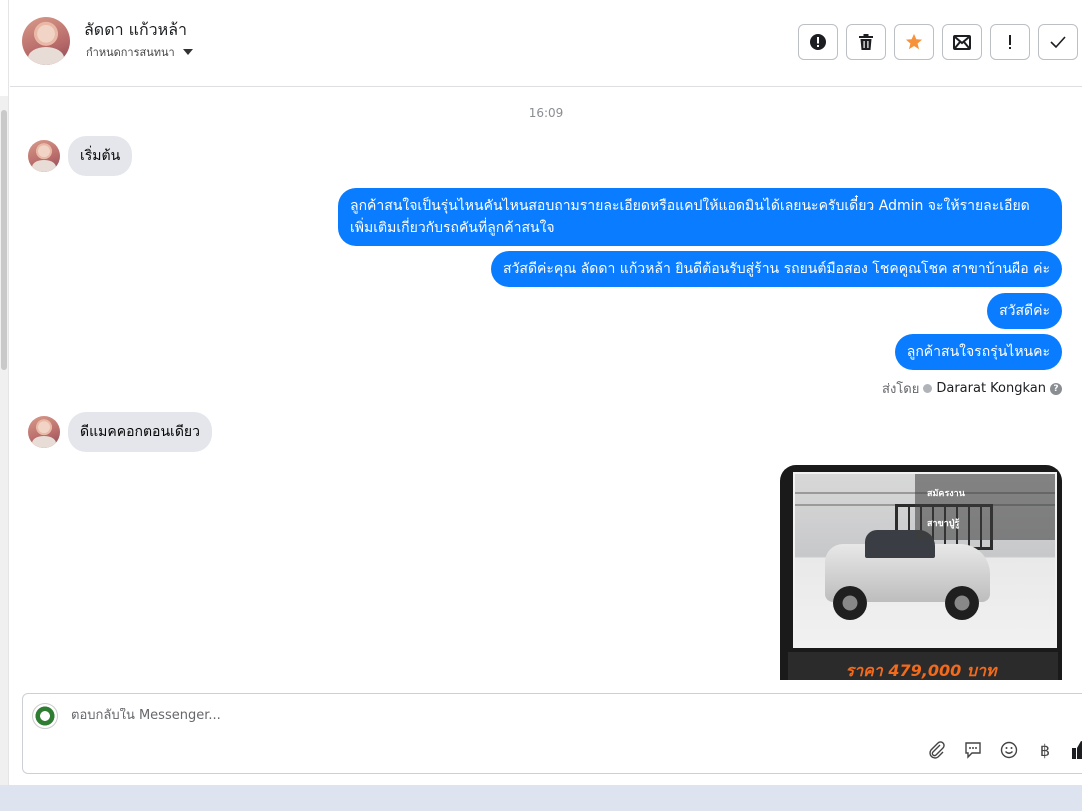 Image resolution: width=1082 pixels, height=811 pixels. I want to click on incoming-message-row: เริ่มต้น, so click(80, 156).